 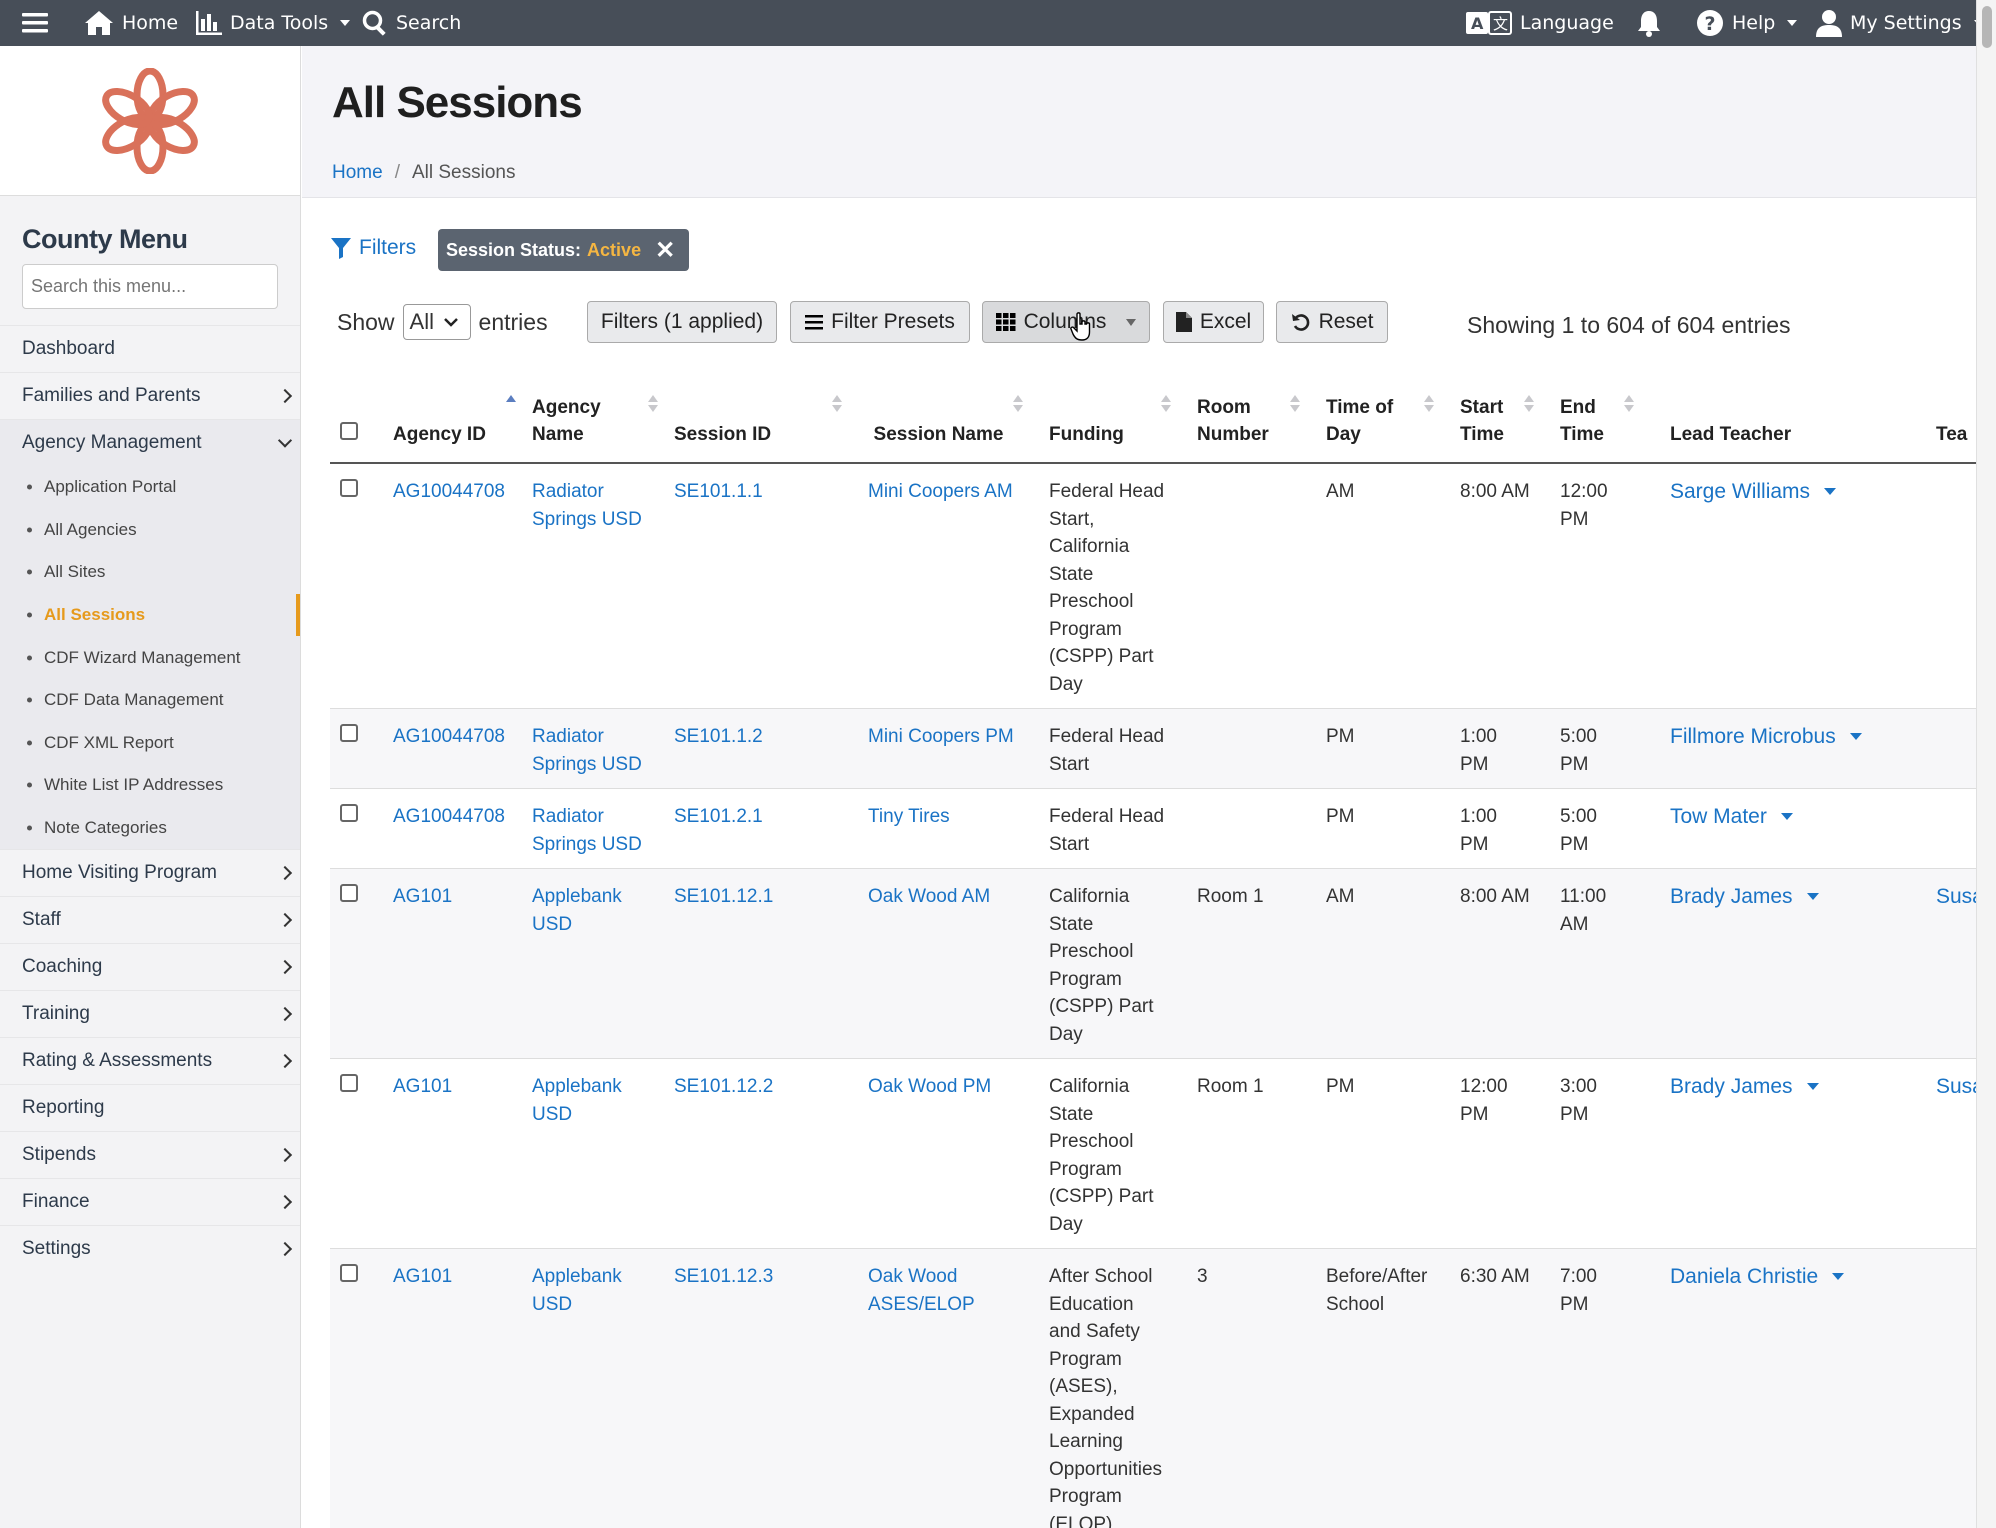 What do you see at coordinates (1066, 322) in the screenshot?
I see `columns-dropdown-button: Columns` at bounding box center [1066, 322].